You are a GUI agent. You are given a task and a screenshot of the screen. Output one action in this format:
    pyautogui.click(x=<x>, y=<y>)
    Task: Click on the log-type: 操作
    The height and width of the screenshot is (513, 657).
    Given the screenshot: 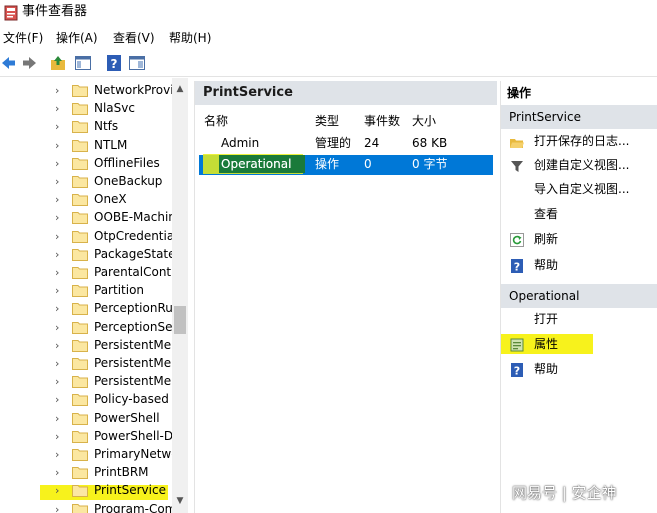 What is the action you would take?
    pyautogui.click(x=327, y=164)
    